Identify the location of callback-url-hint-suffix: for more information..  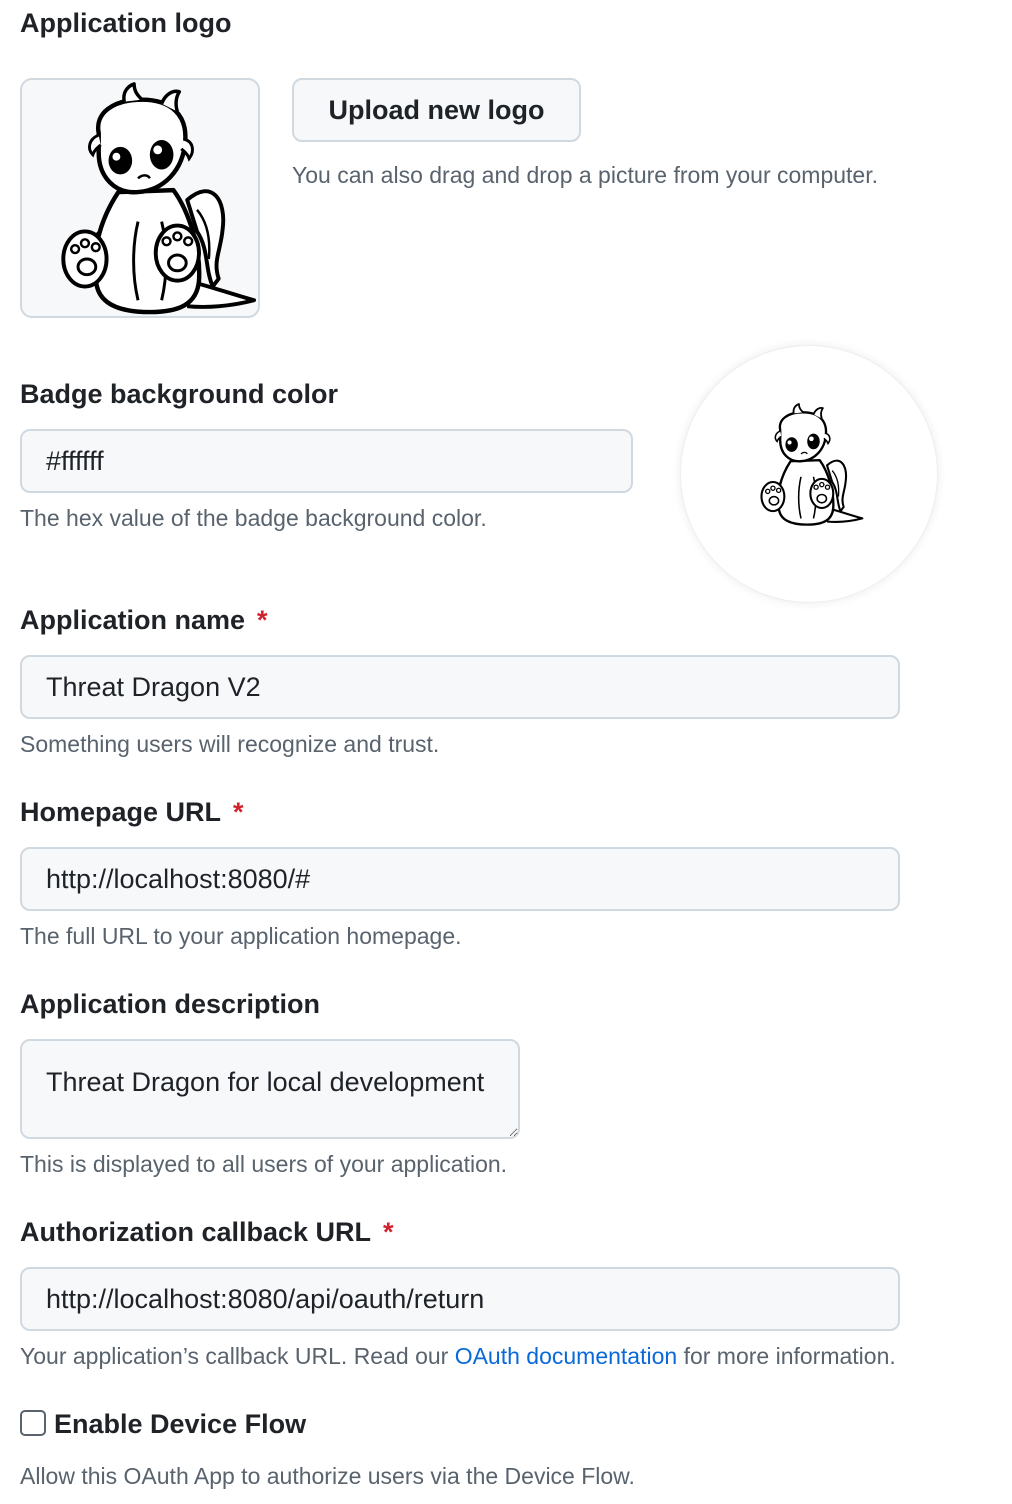
(786, 1356).